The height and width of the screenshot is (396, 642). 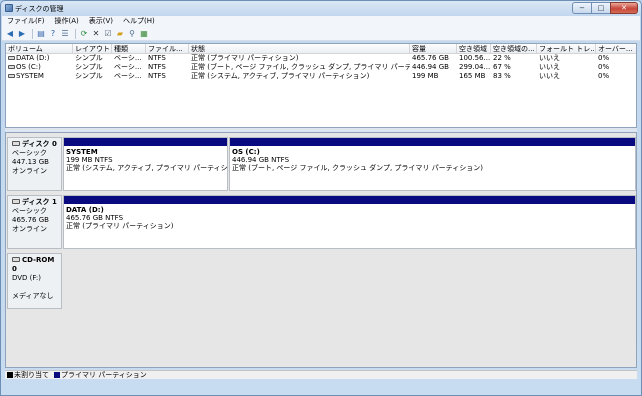 What do you see at coordinates (474, 49) in the screenshot?
I see `column-header-free-space: 空き領域` at bounding box center [474, 49].